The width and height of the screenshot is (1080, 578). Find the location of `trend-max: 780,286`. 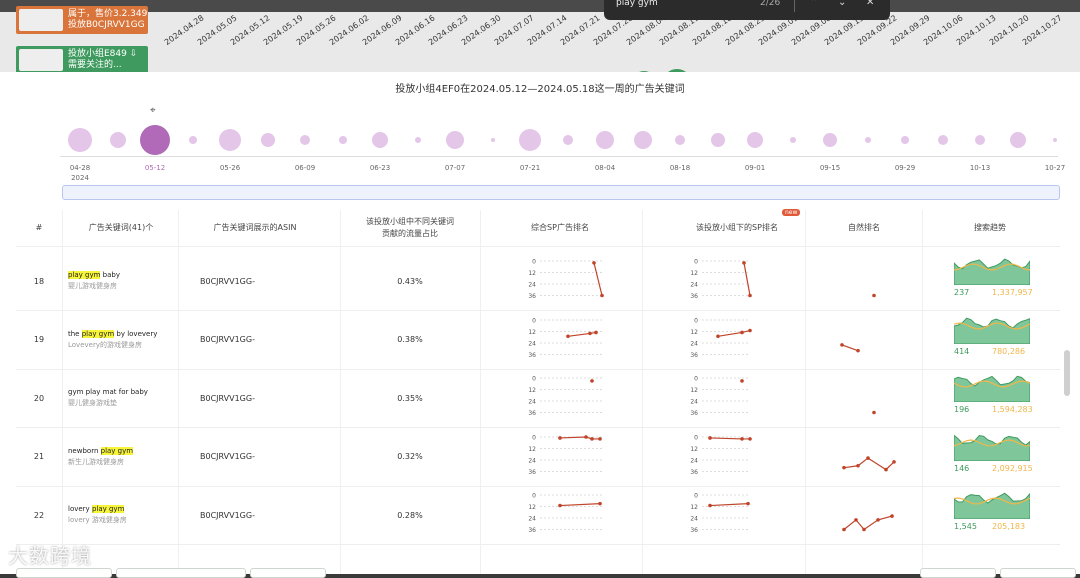

trend-max: 780,286 is located at coordinates (1009, 351).